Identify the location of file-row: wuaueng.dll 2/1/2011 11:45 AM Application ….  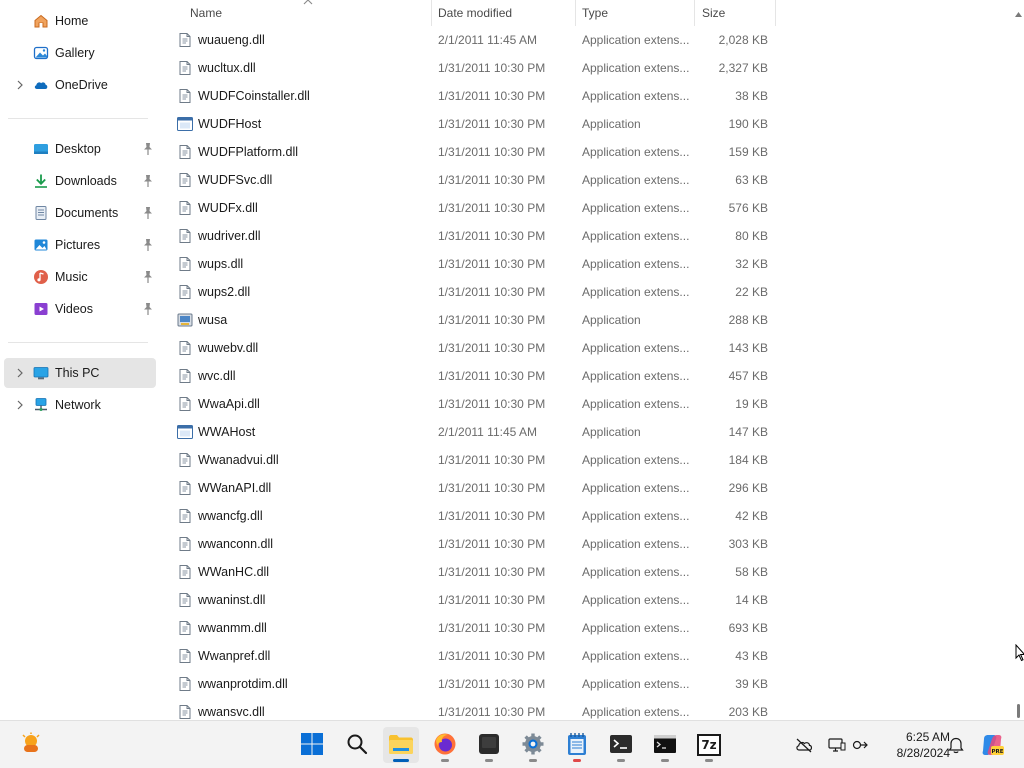
(480, 40).